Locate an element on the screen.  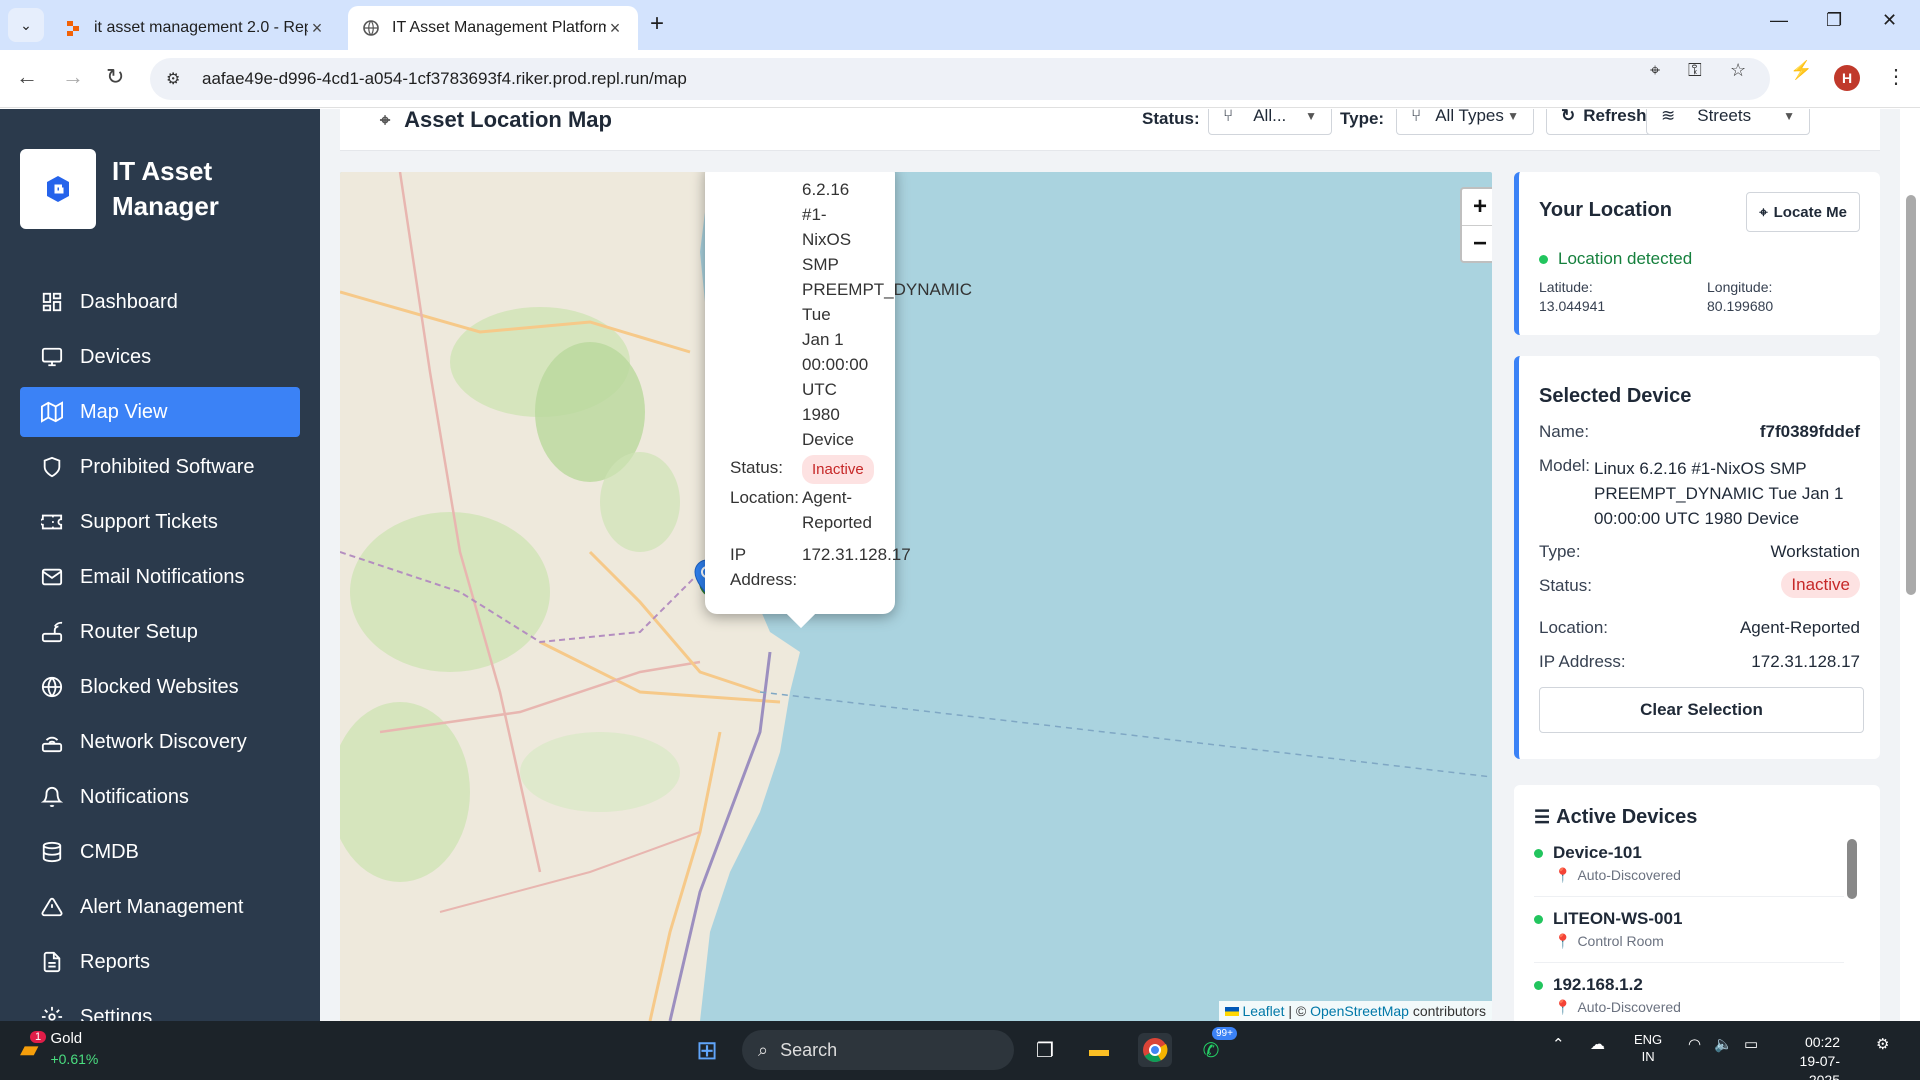
volume-icon: 🔈 is located at coordinates (1723, 1044).